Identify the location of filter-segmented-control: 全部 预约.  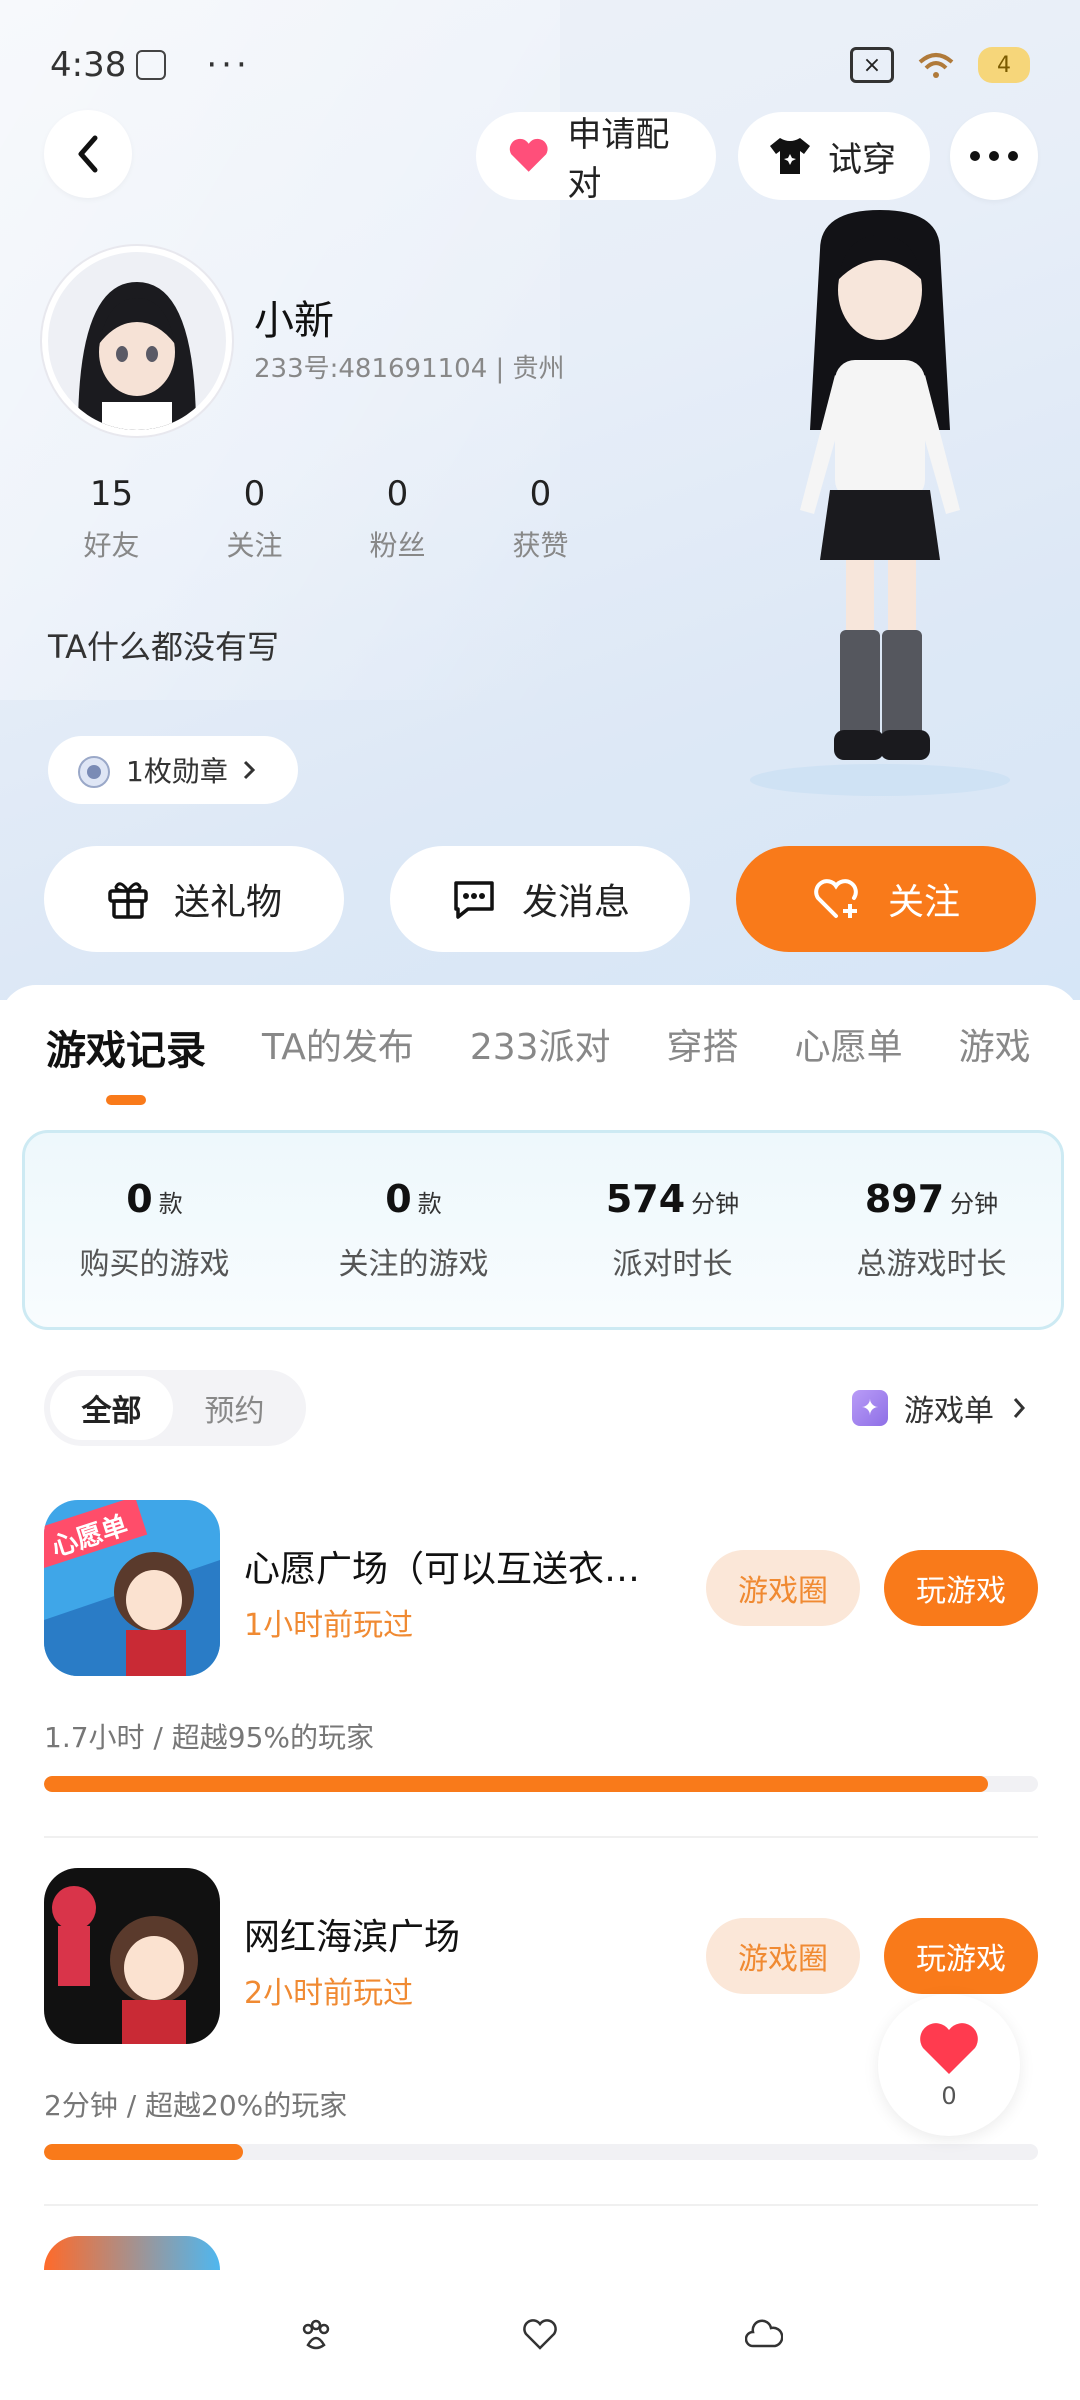
(175, 1408).